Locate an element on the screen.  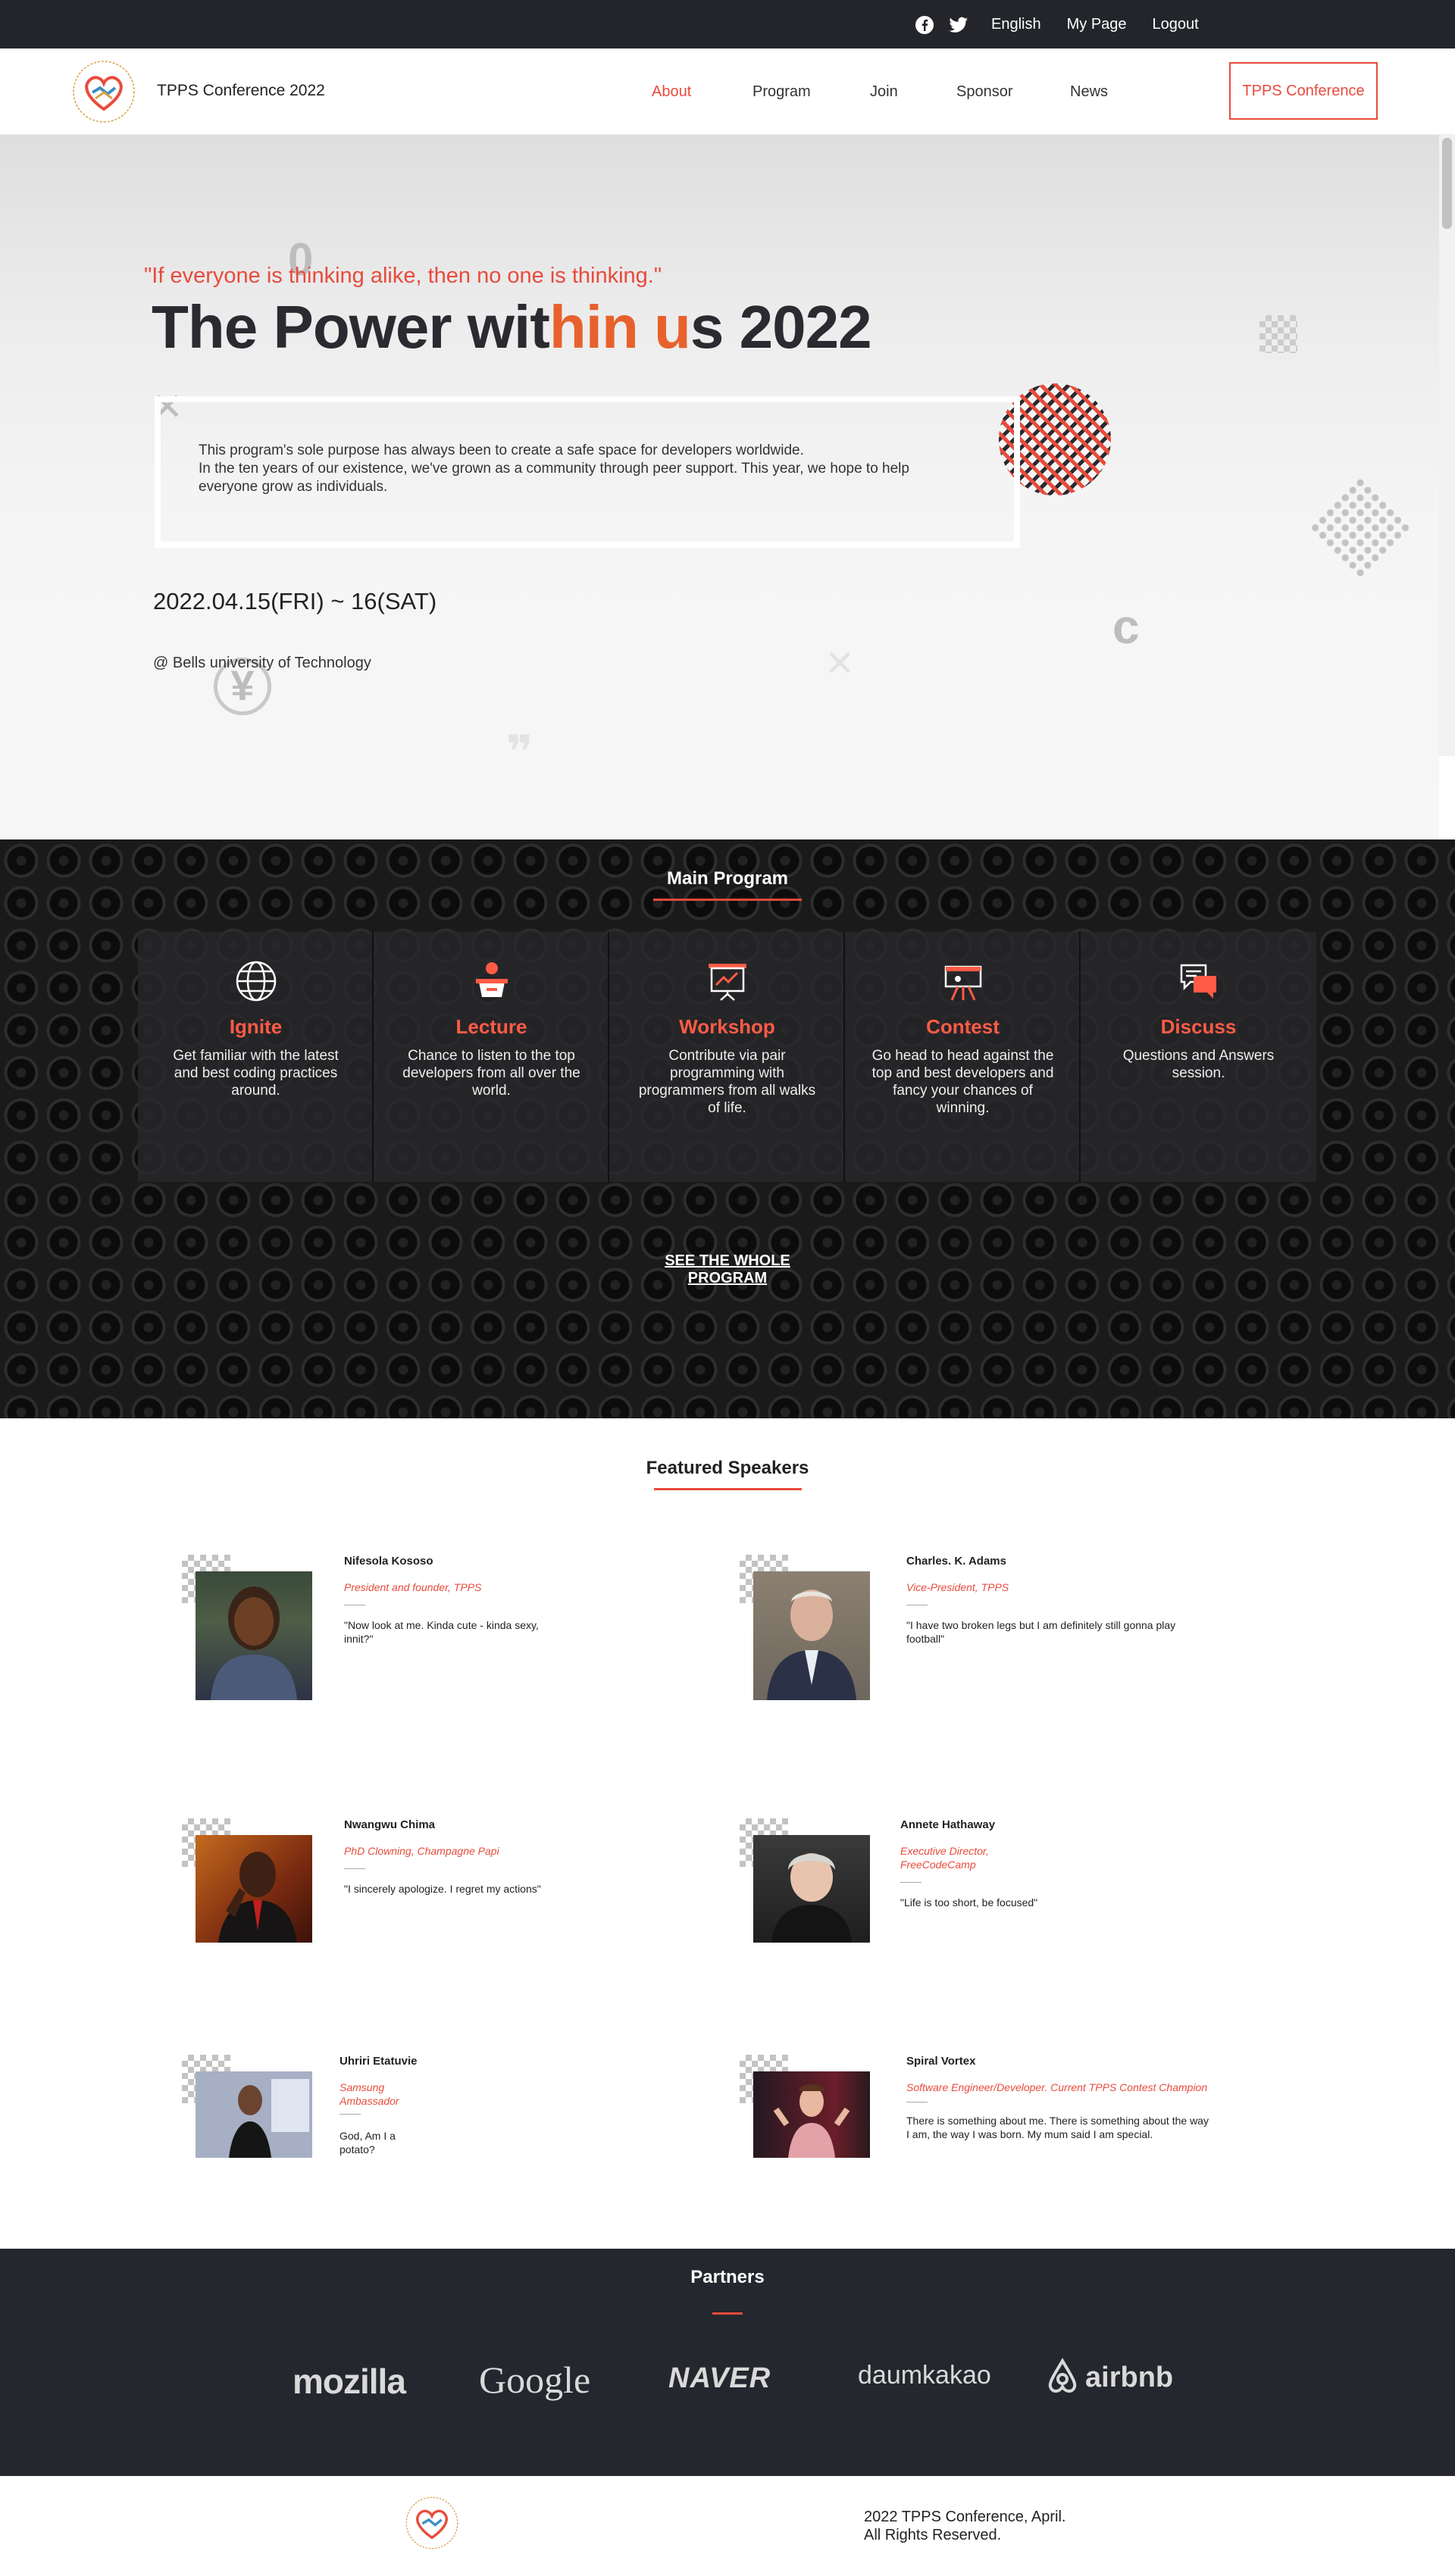
language-link: English is located at coordinates (1016, 25).